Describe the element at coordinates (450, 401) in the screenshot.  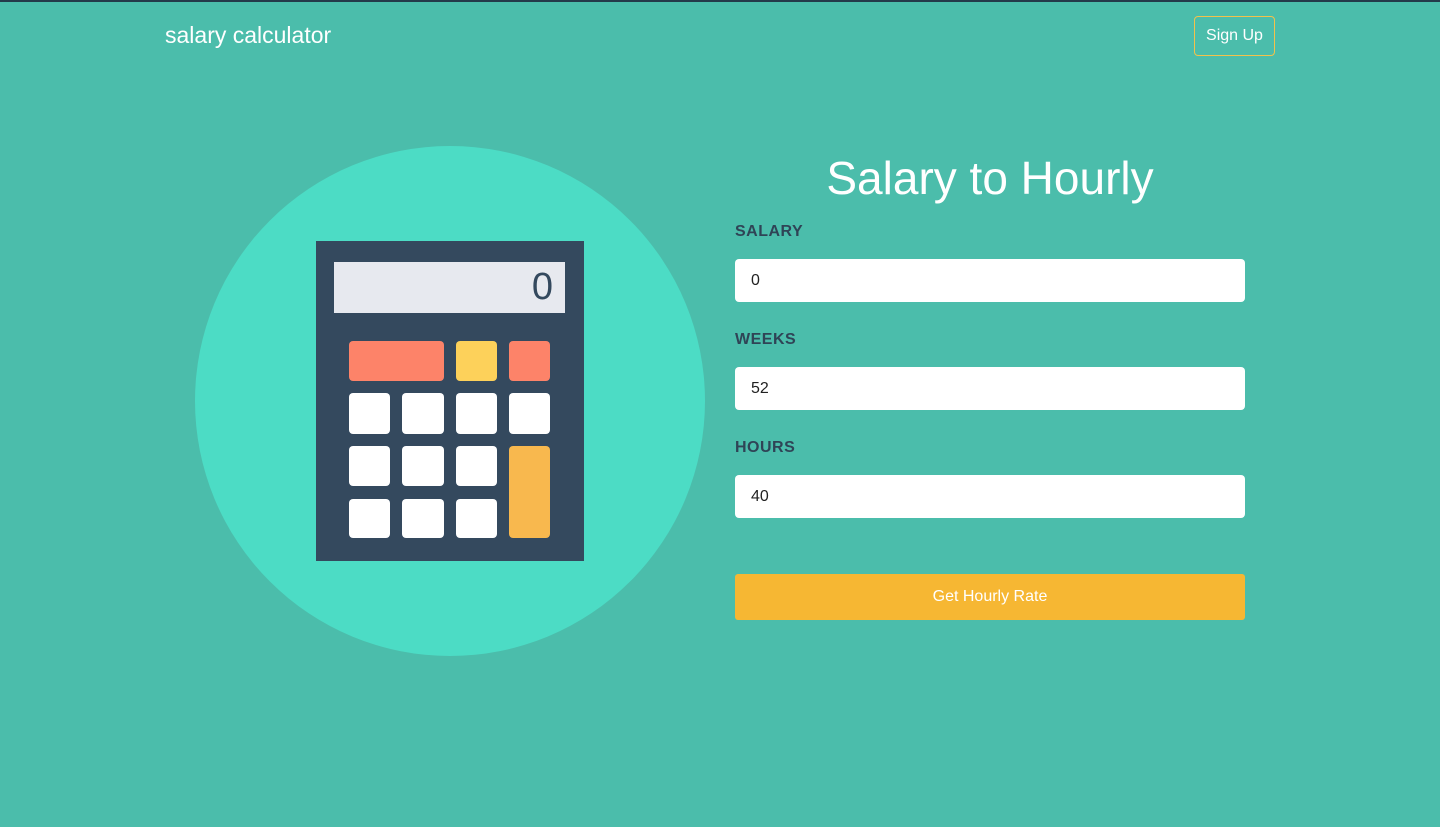
I see `calculator-icon: 0` at that location.